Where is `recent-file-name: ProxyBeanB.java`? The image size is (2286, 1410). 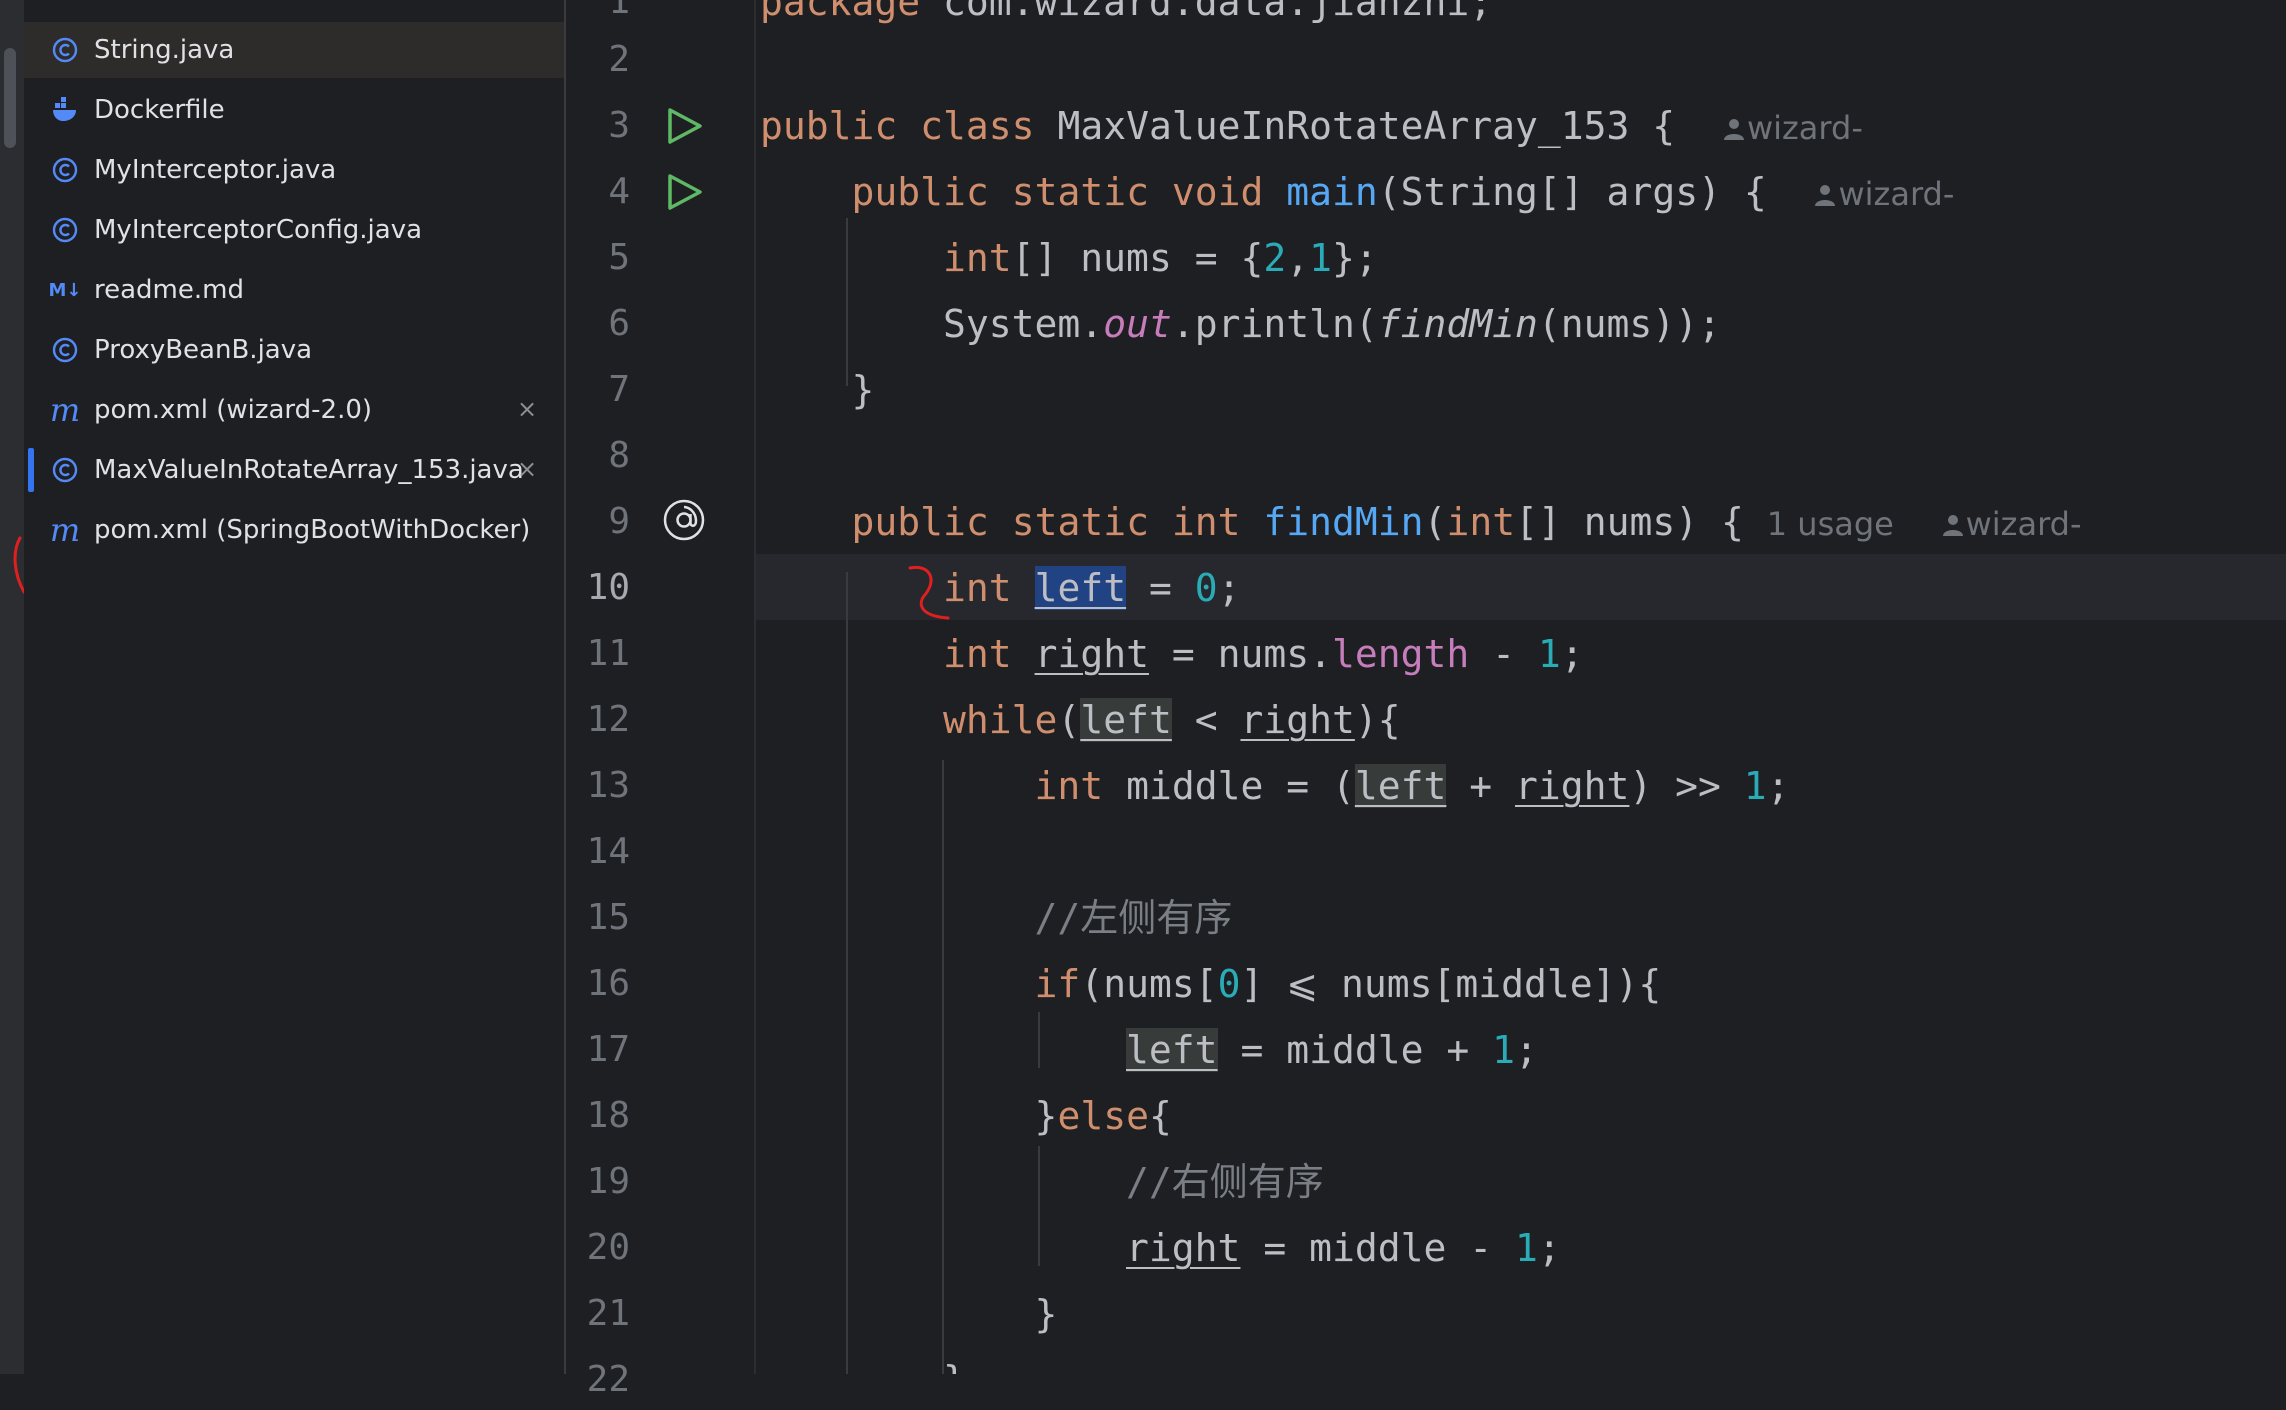
recent-file-name: ProxyBeanB.java is located at coordinates (203, 350).